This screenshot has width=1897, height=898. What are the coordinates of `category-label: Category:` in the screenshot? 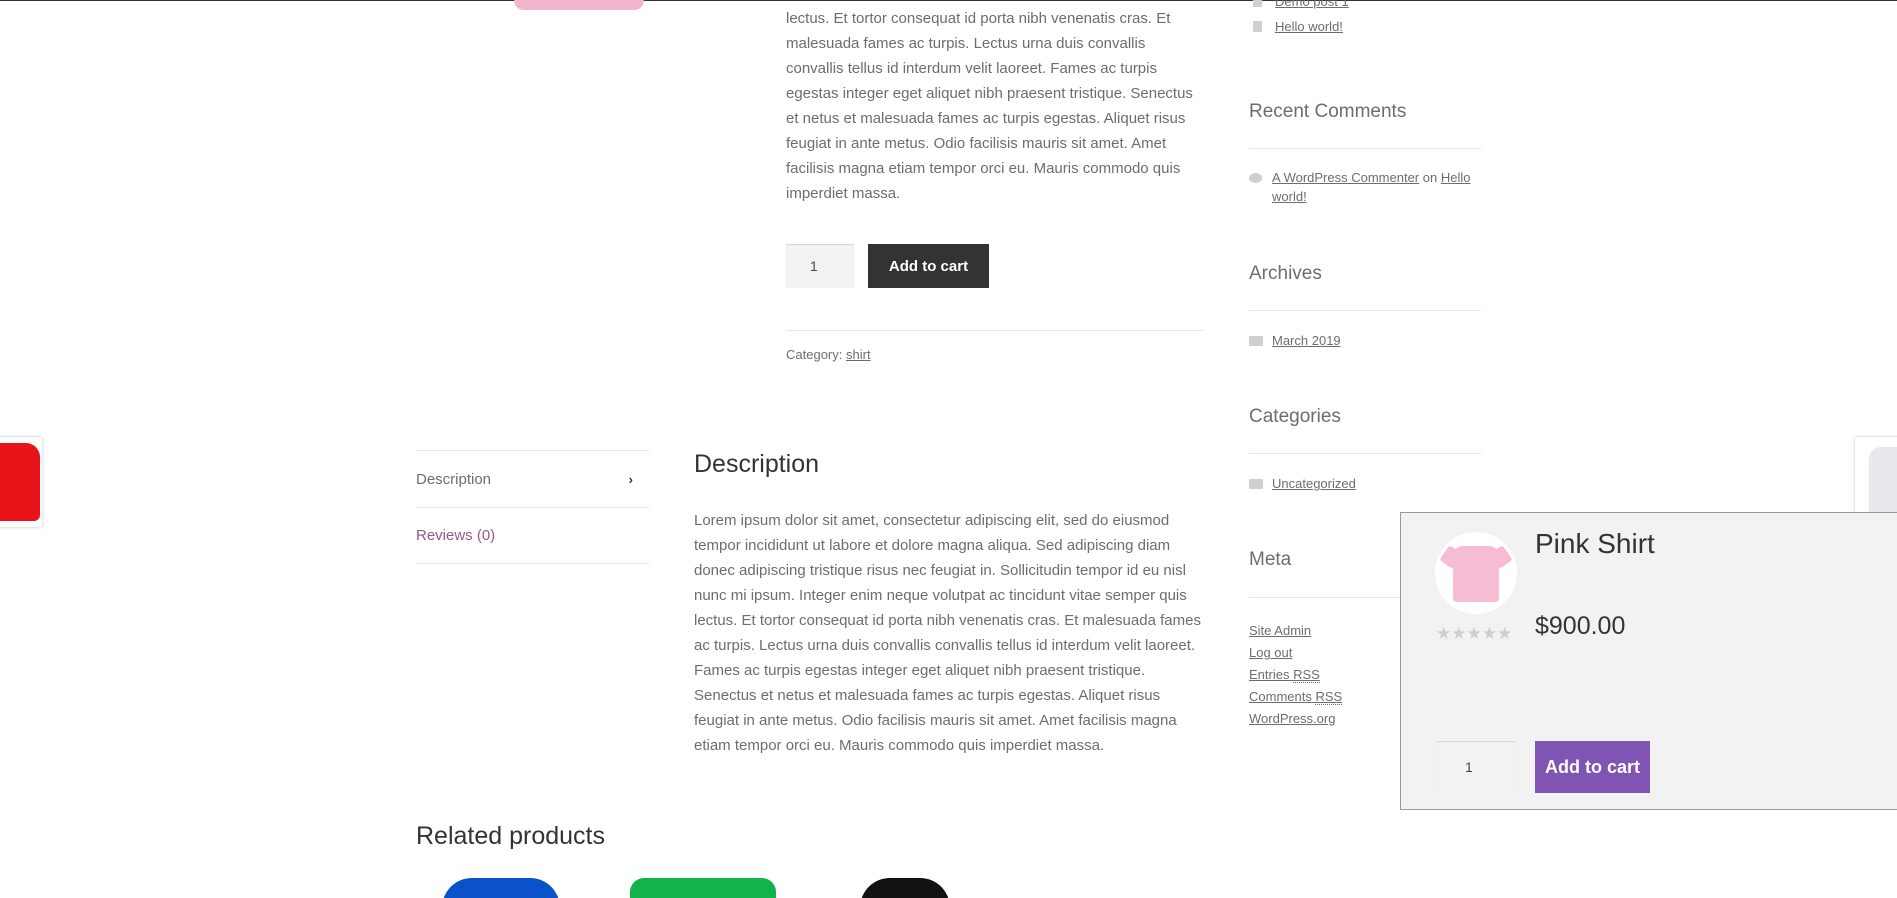 It's located at (814, 354).